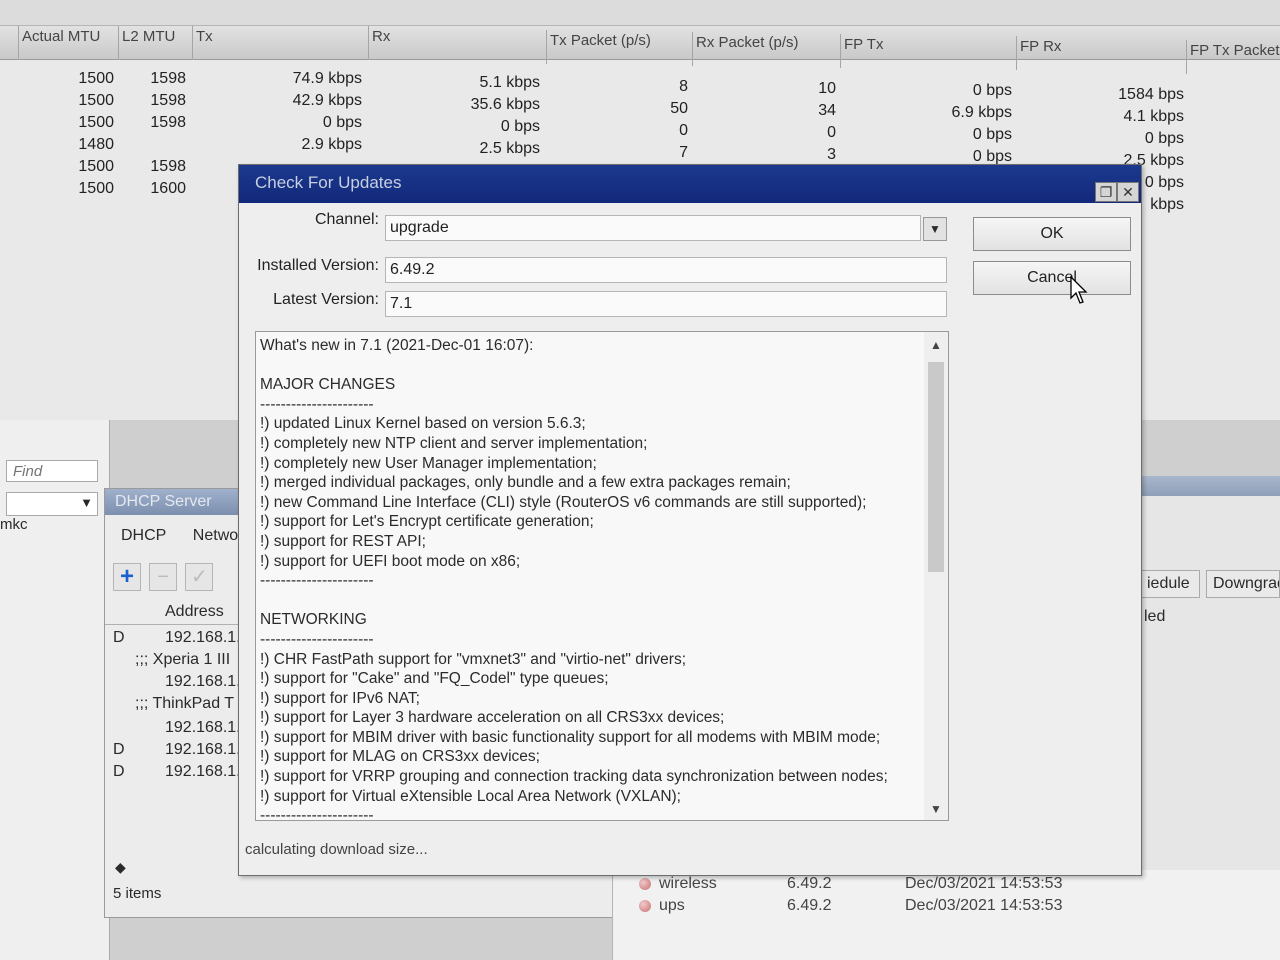 Image resolution: width=1280 pixels, height=960 pixels. What do you see at coordinates (143, 535) in the screenshot?
I see `tab-dhcp: DHCP` at bounding box center [143, 535].